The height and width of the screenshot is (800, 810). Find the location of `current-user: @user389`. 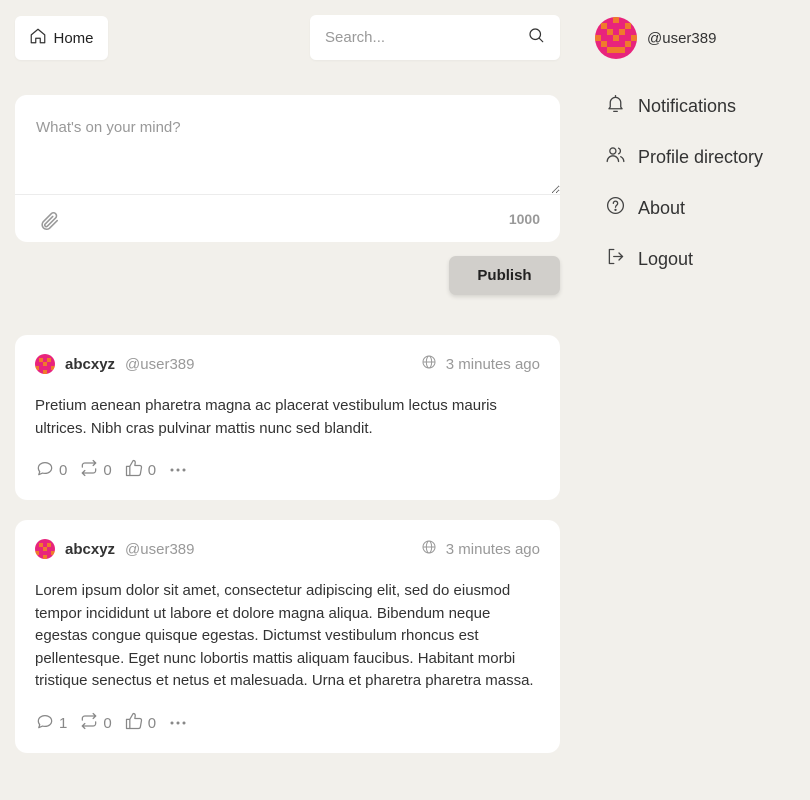

current-user: @user389 is located at coordinates (655, 38).